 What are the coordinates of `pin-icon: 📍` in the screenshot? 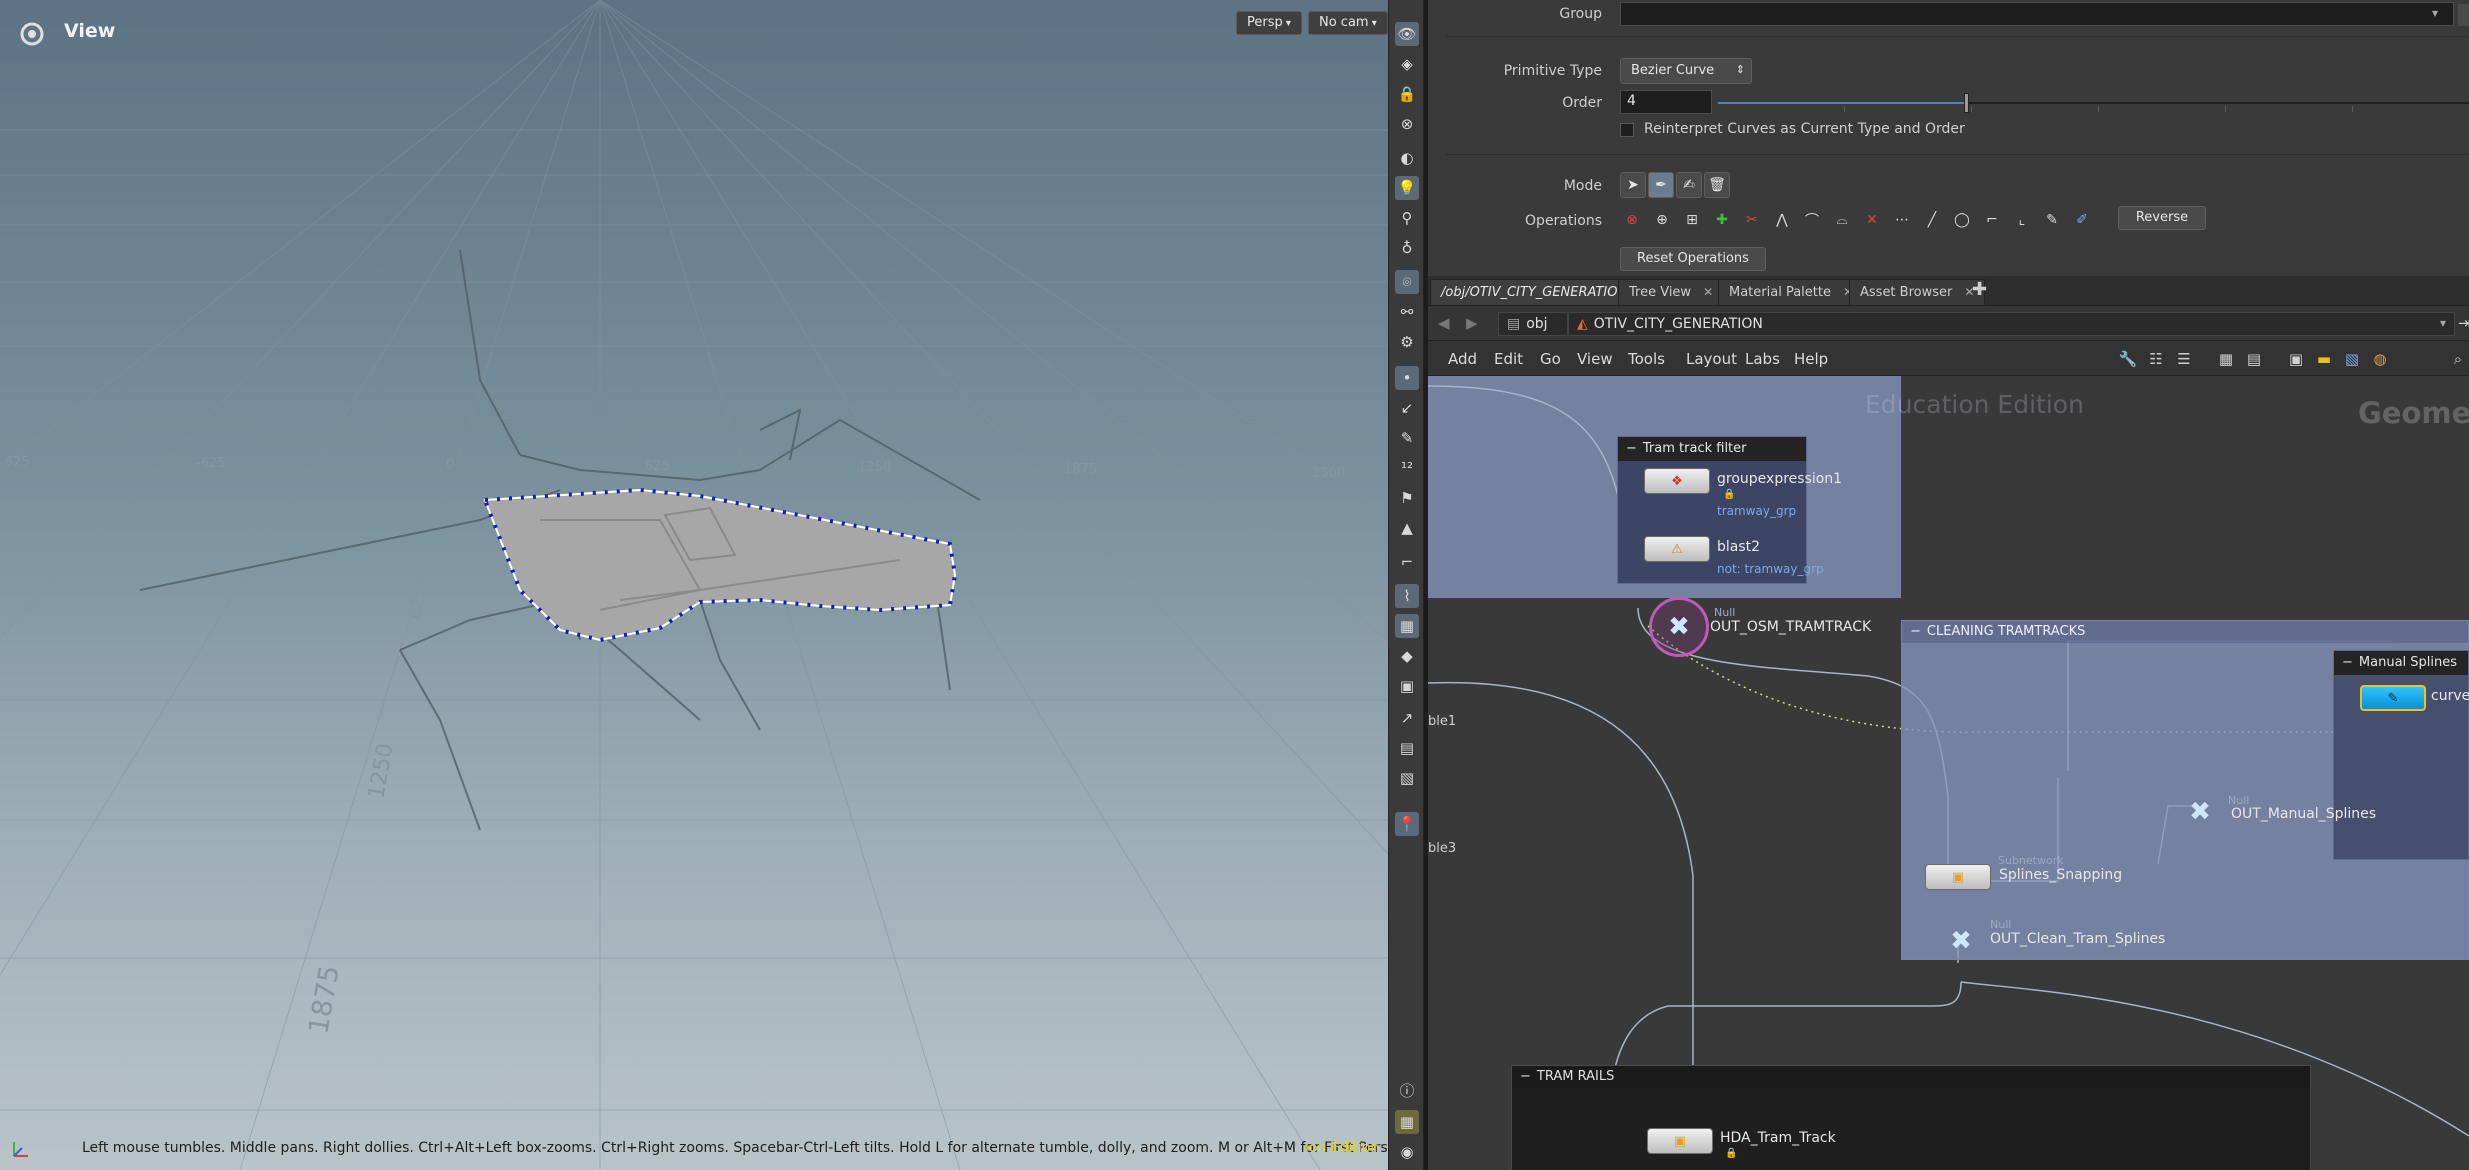 It's located at (1407, 824).